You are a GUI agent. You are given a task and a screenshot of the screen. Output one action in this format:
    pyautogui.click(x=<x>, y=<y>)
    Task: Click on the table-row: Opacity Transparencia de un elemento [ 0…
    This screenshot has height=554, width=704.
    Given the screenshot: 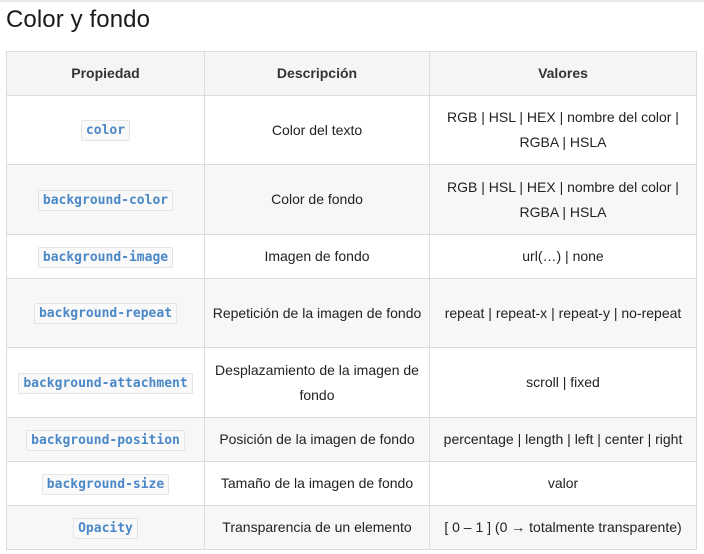 What is the action you would take?
    pyautogui.click(x=351, y=527)
    